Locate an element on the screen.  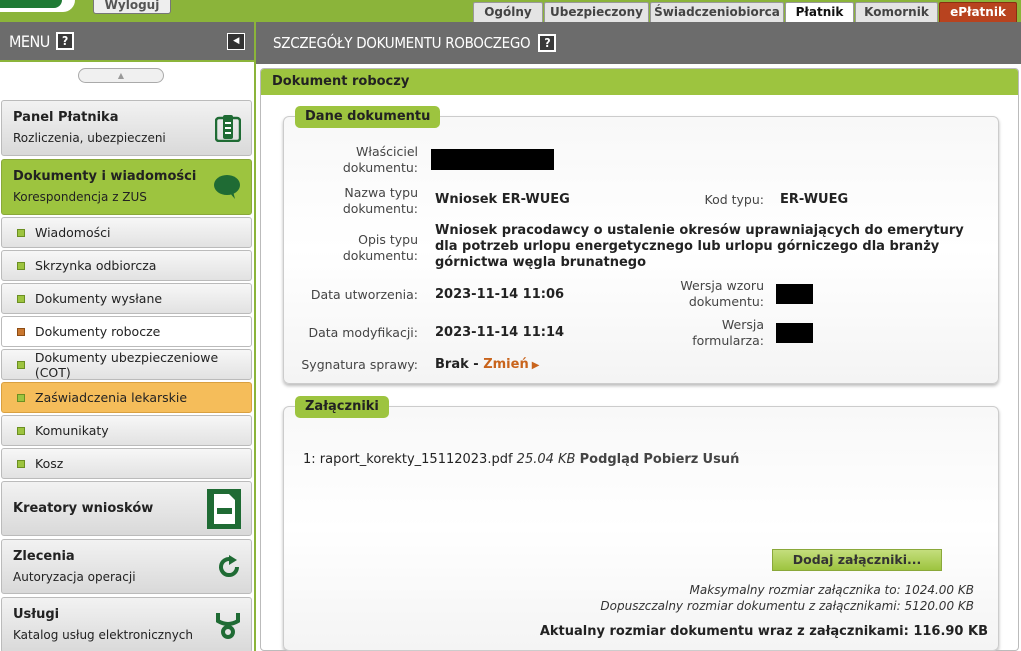
sidebar-item-wiadomosci: Wiadomości is located at coordinates (126, 232).